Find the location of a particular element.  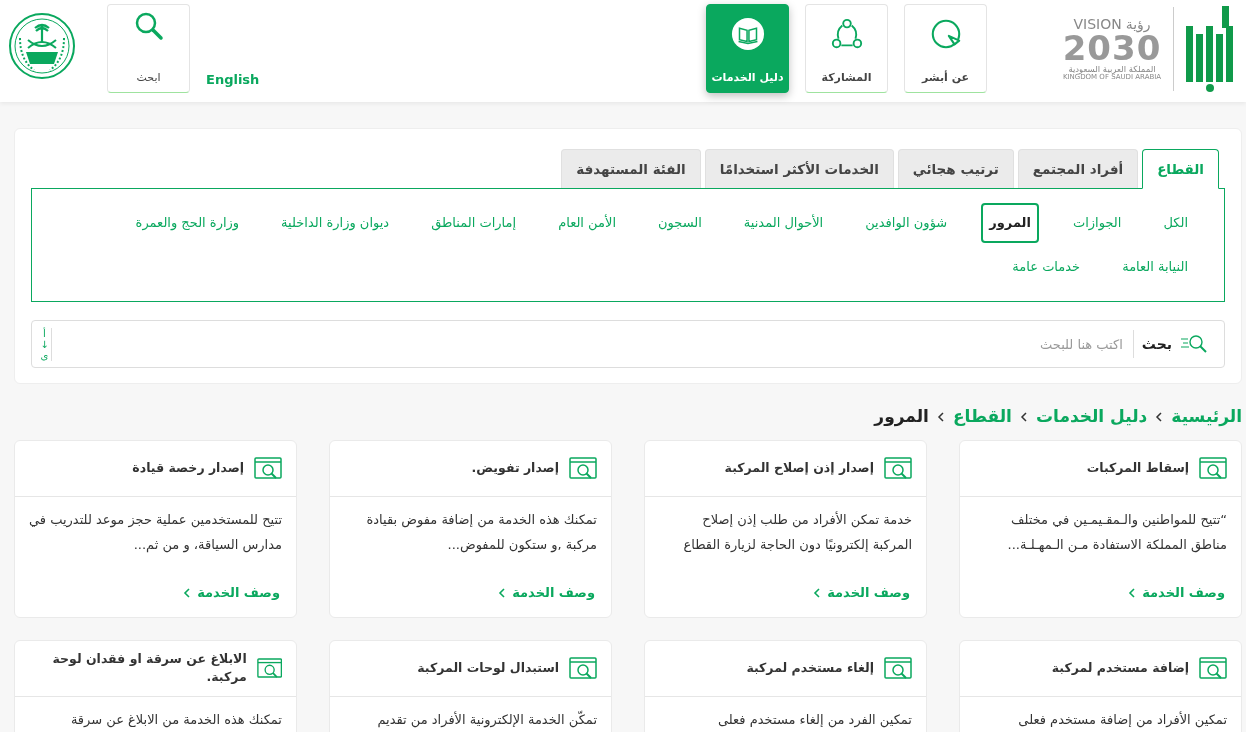

search-bar: بحث اكتب هنا للبحث أ ↓ ى is located at coordinates (628, 344).